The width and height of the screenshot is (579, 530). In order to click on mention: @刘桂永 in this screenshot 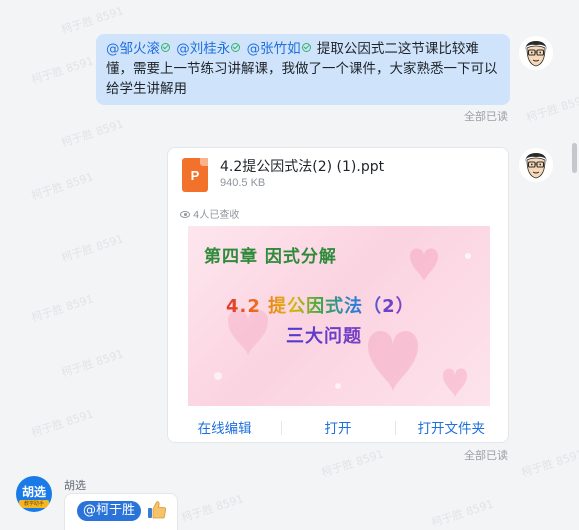, I will do `click(203, 49)`.